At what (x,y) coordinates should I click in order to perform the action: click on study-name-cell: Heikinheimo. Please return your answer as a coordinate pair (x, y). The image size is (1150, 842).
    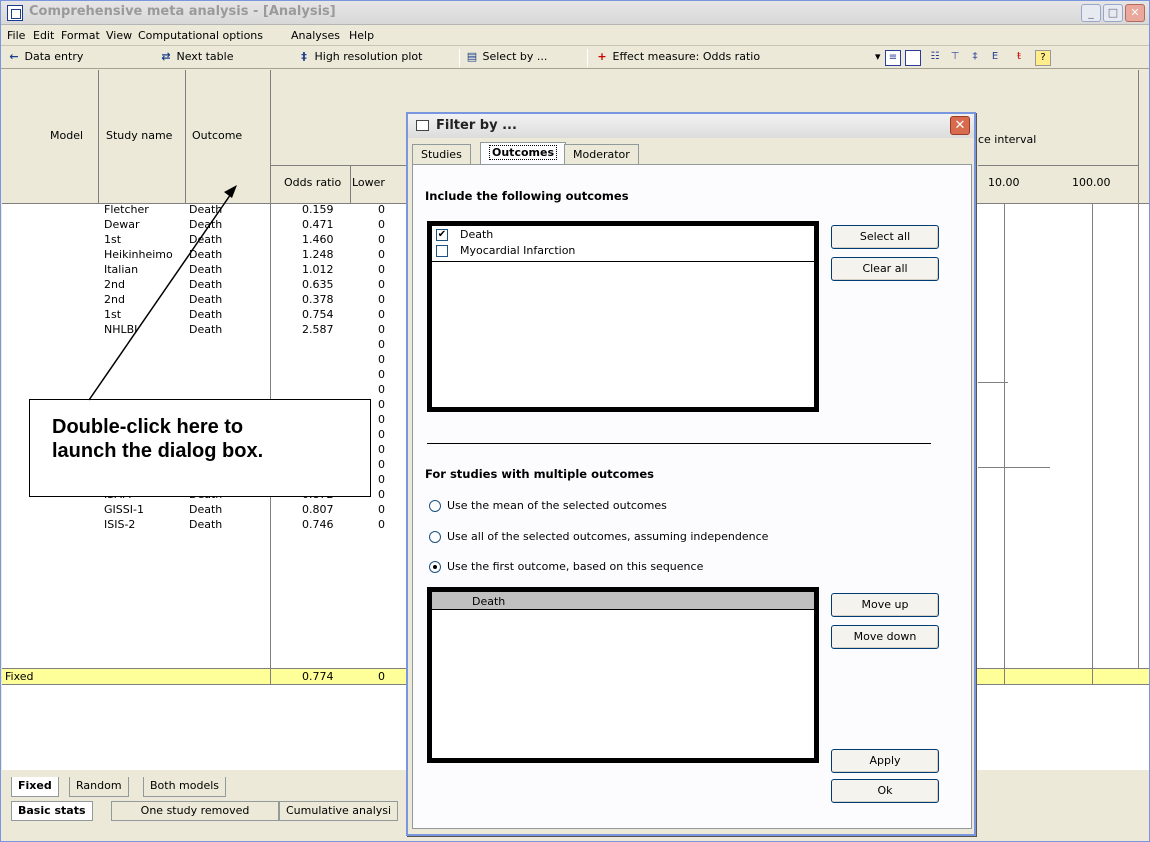
    Looking at the image, I should click on (138, 254).